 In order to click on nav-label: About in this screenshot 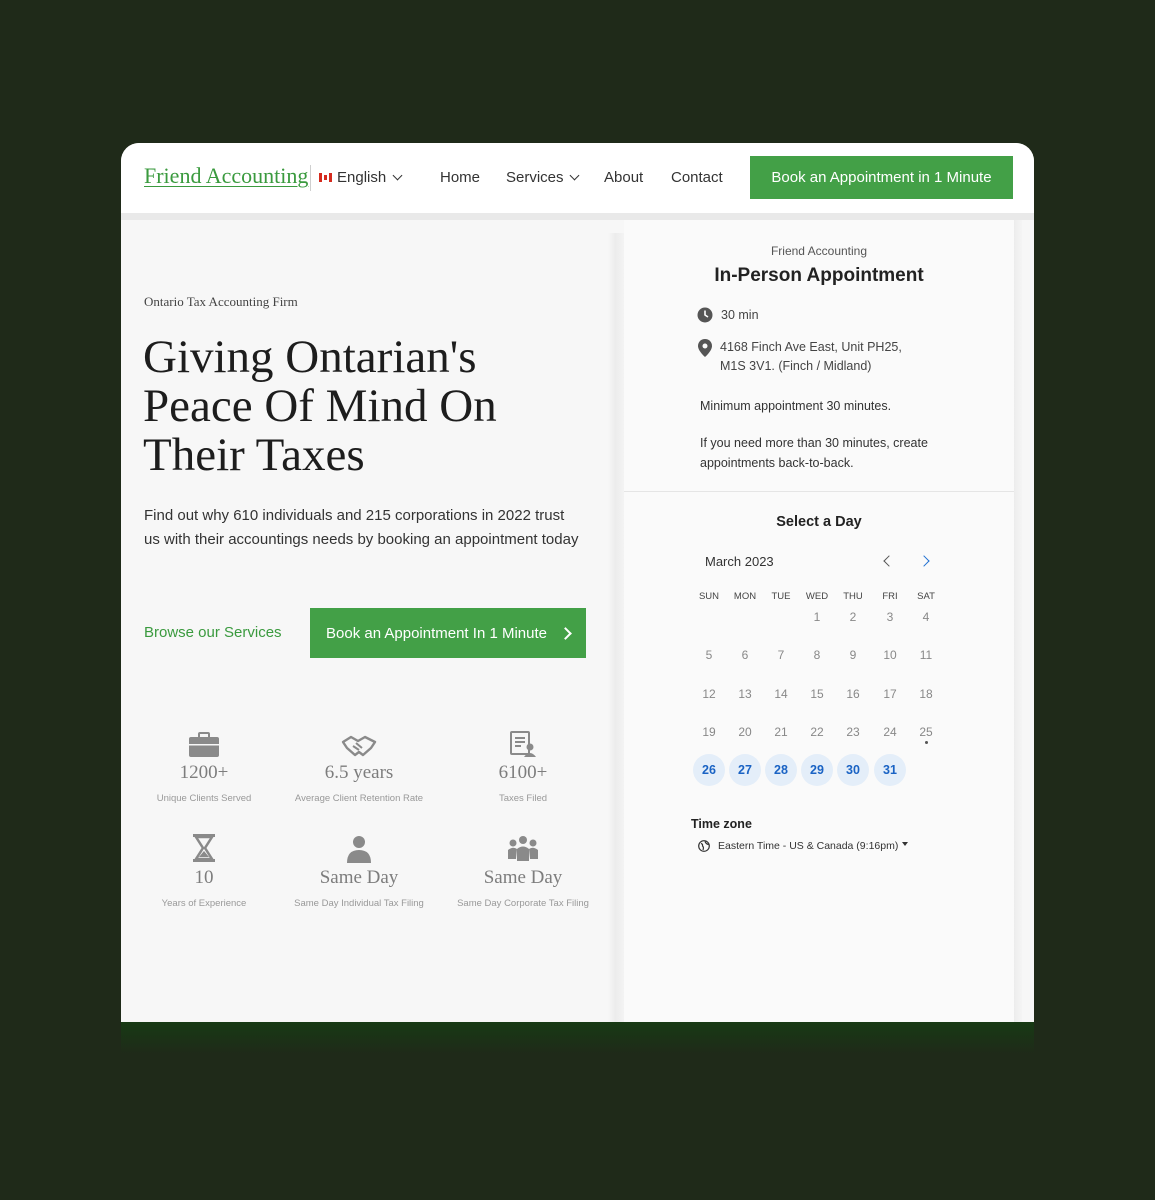, I will do `click(624, 177)`.